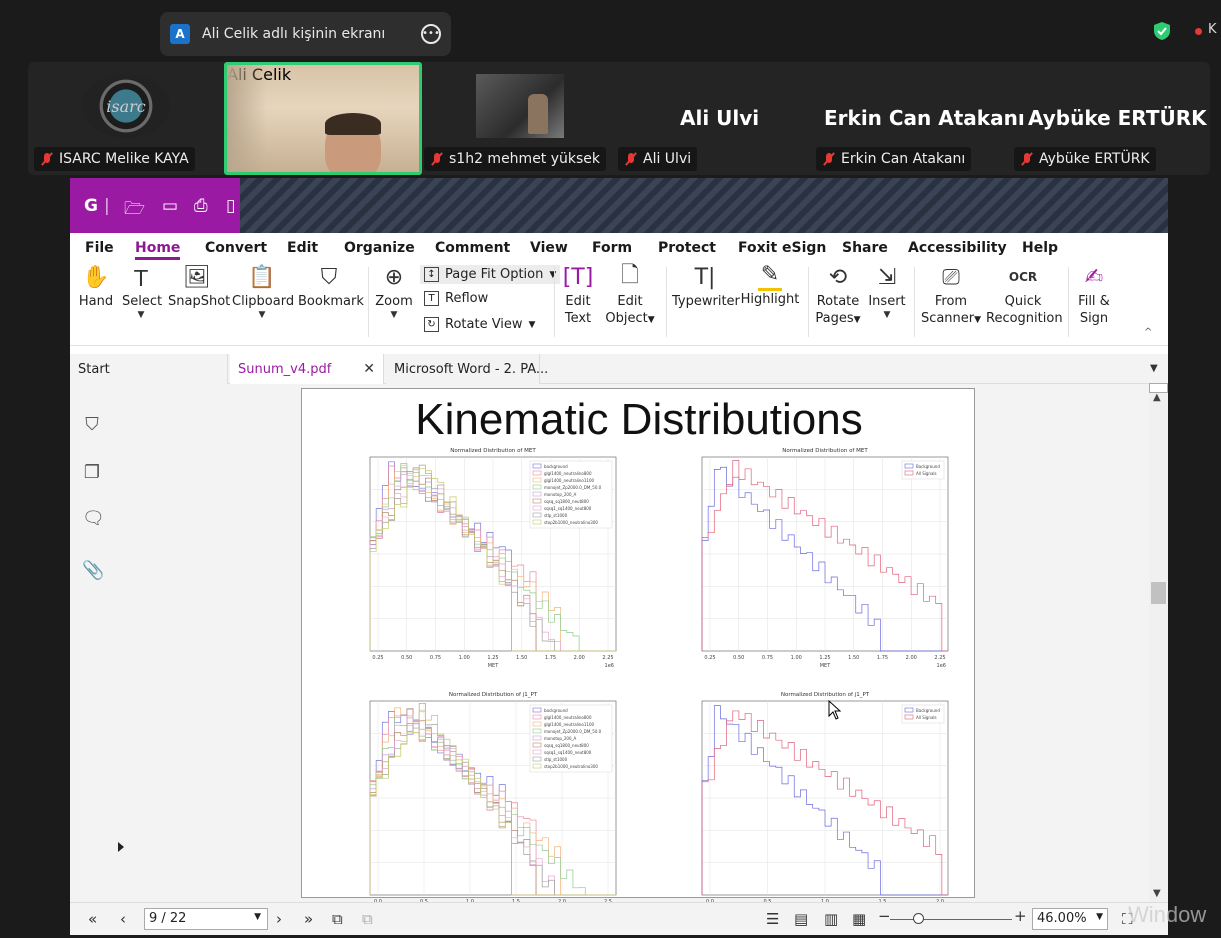 The width and height of the screenshot is (1221, 938). I want to click on pages-panel-icon: ❐, so click(92, 473).